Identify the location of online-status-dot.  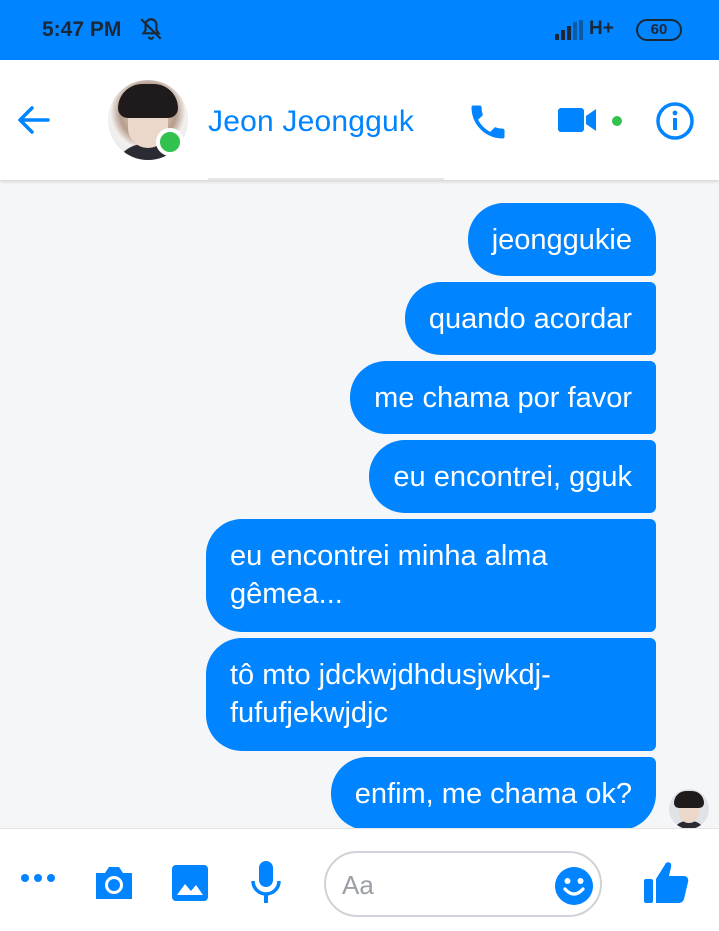
(170, 142).